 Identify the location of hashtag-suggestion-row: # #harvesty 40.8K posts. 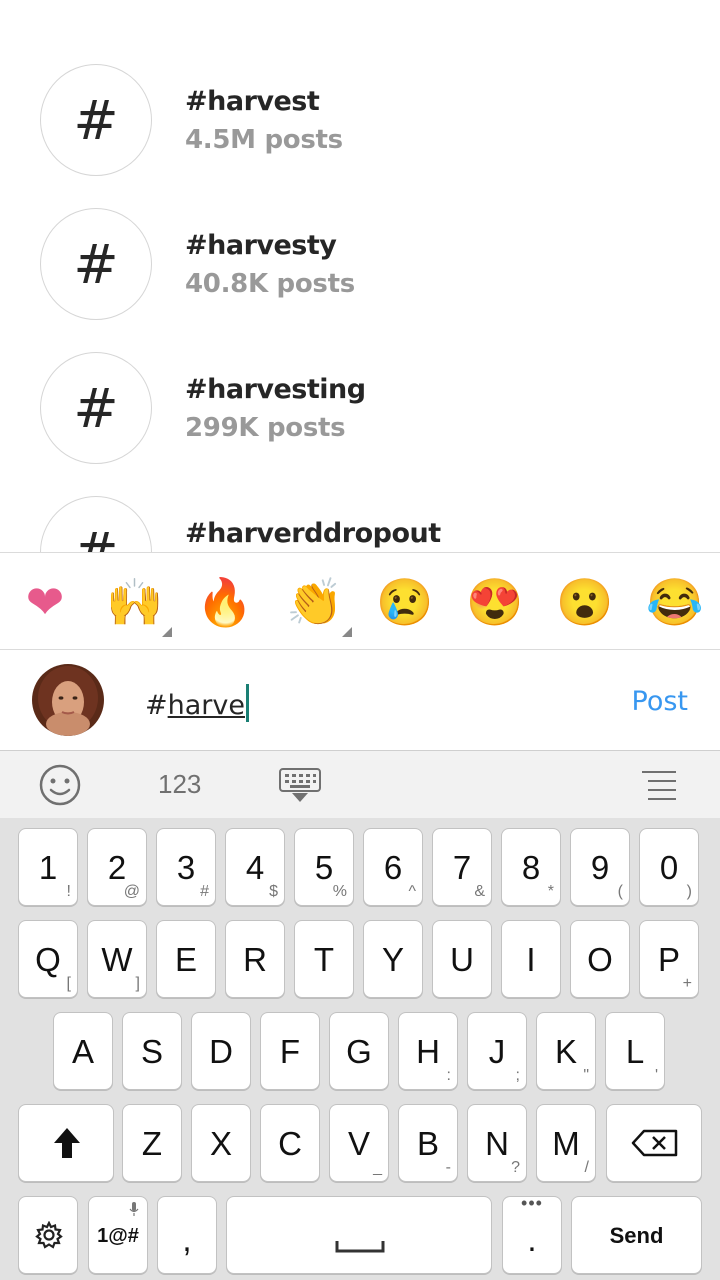
(360, 232).